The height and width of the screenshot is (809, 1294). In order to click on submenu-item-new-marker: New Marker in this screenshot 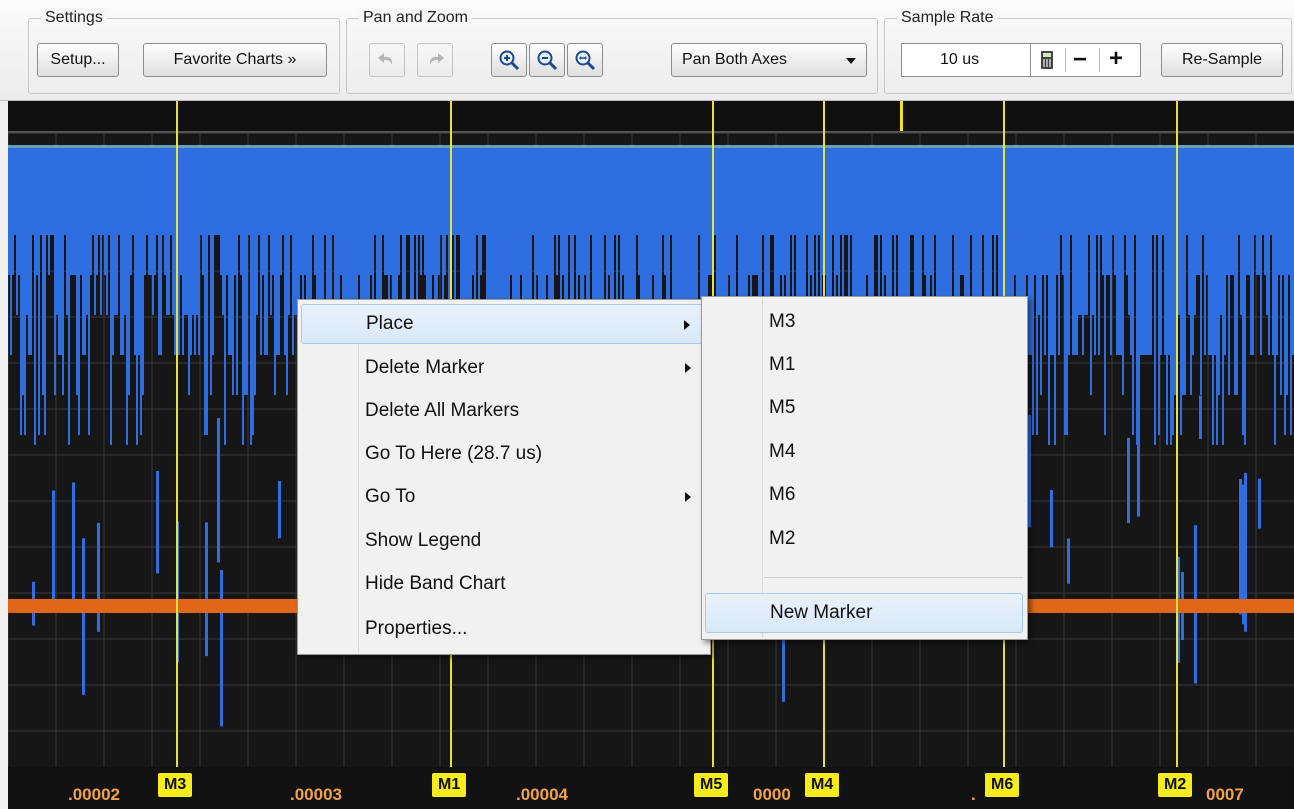, I will do `click(864, 613)`.